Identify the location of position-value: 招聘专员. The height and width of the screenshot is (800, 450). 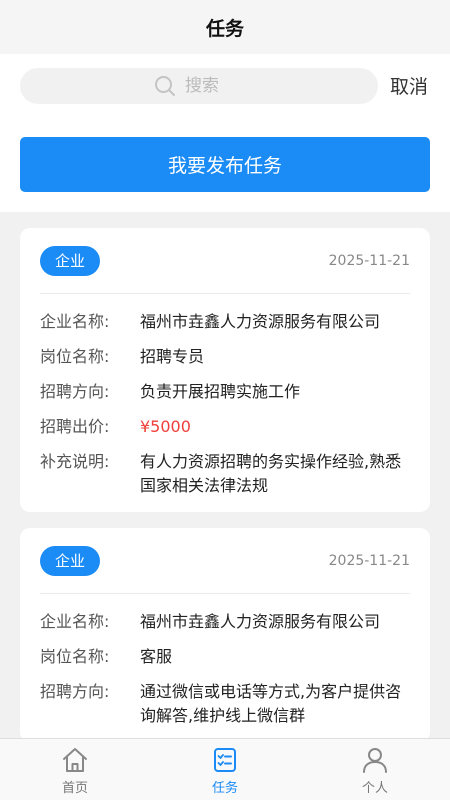
(172, 356).